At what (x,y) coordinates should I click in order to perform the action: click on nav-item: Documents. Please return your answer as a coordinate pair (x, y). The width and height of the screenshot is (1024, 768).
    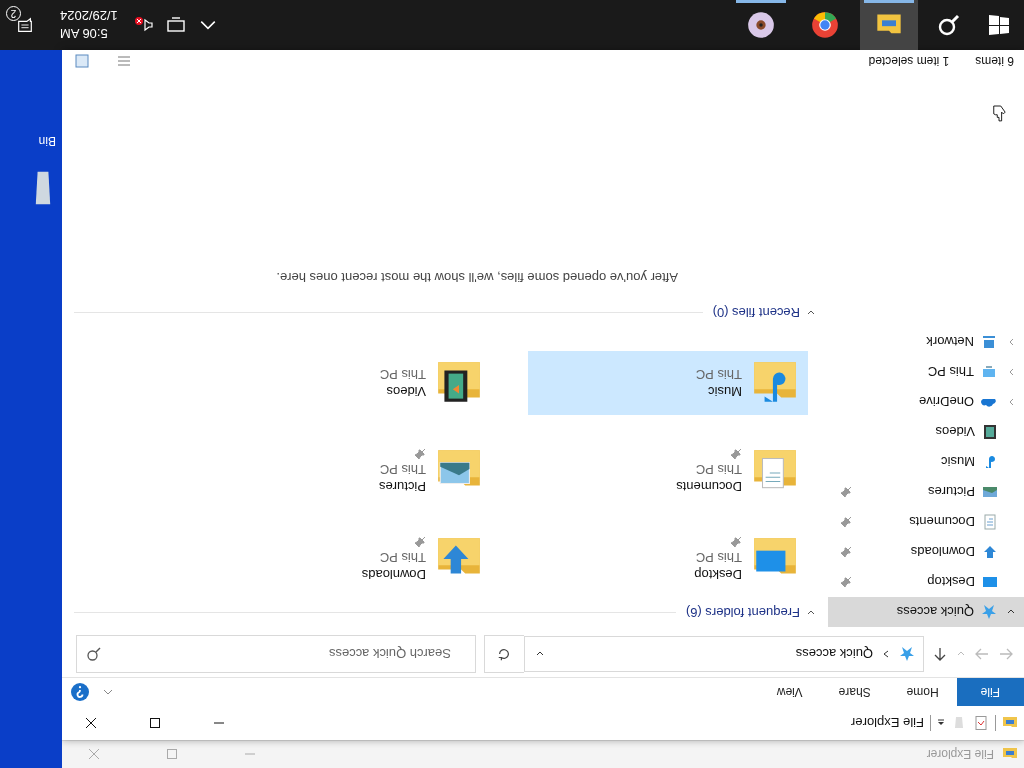
    Looking at the image, I should click on (926, 522).